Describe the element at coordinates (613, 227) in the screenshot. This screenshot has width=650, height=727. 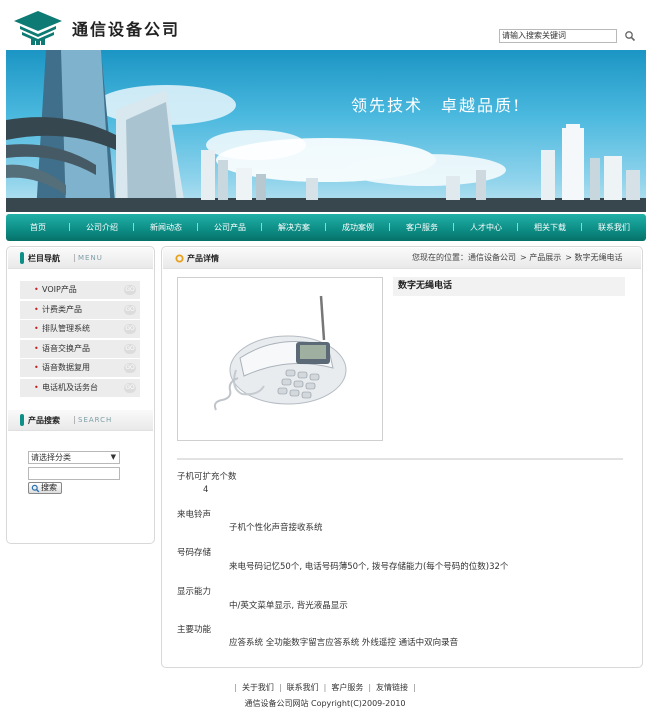
I see `nav-item-contact: 联系我们` at that location.